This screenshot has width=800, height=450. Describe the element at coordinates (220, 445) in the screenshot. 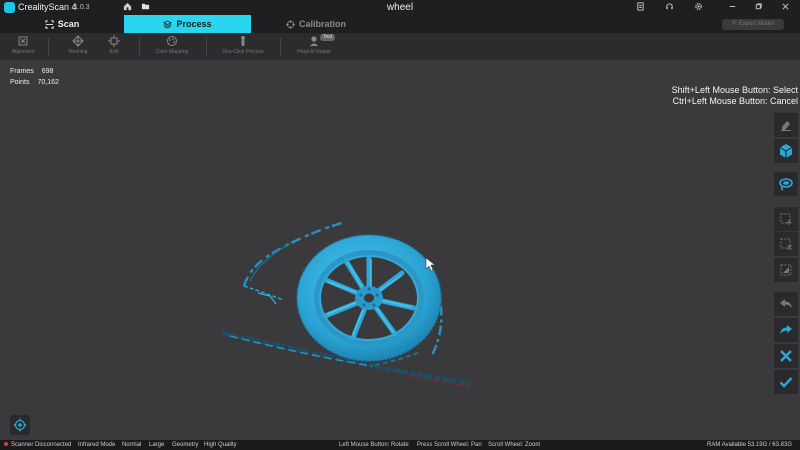

I see `quality-mode: High Quality` at that location.